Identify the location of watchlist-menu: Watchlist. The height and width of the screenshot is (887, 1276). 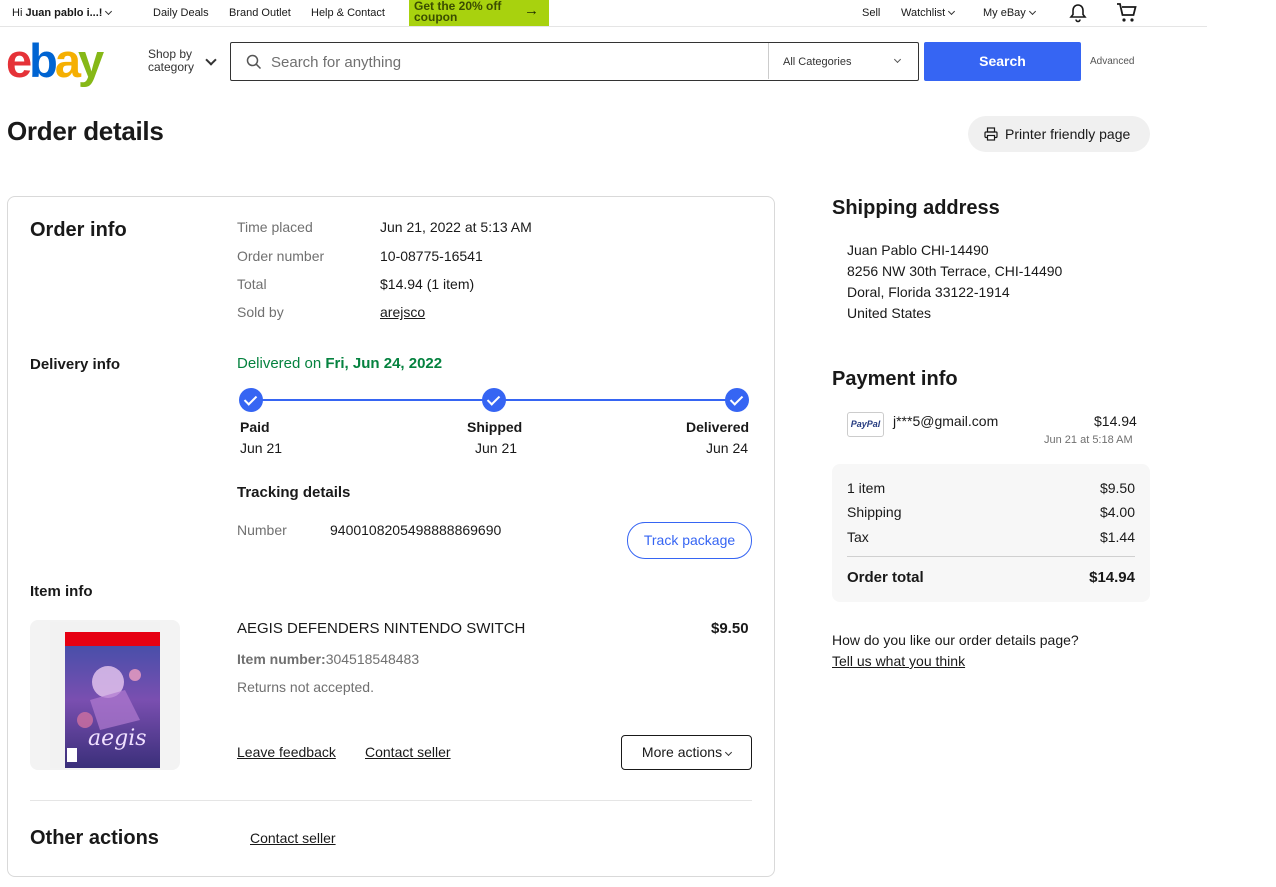
(928, 13).